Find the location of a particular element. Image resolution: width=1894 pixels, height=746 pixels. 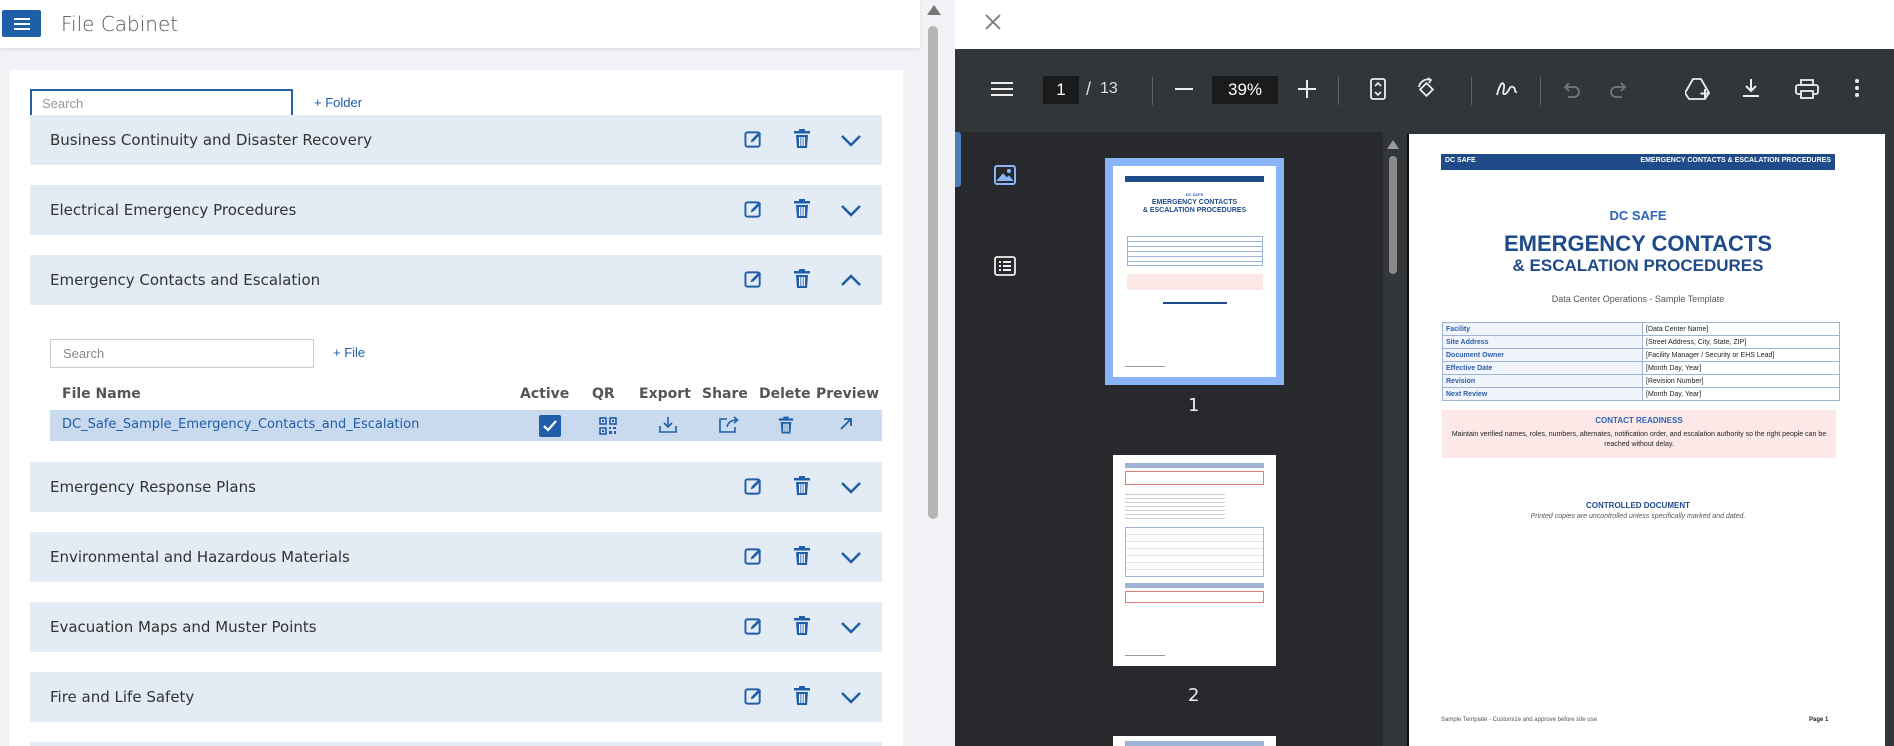

more-options-icon is located at coordinates (1857, 88).